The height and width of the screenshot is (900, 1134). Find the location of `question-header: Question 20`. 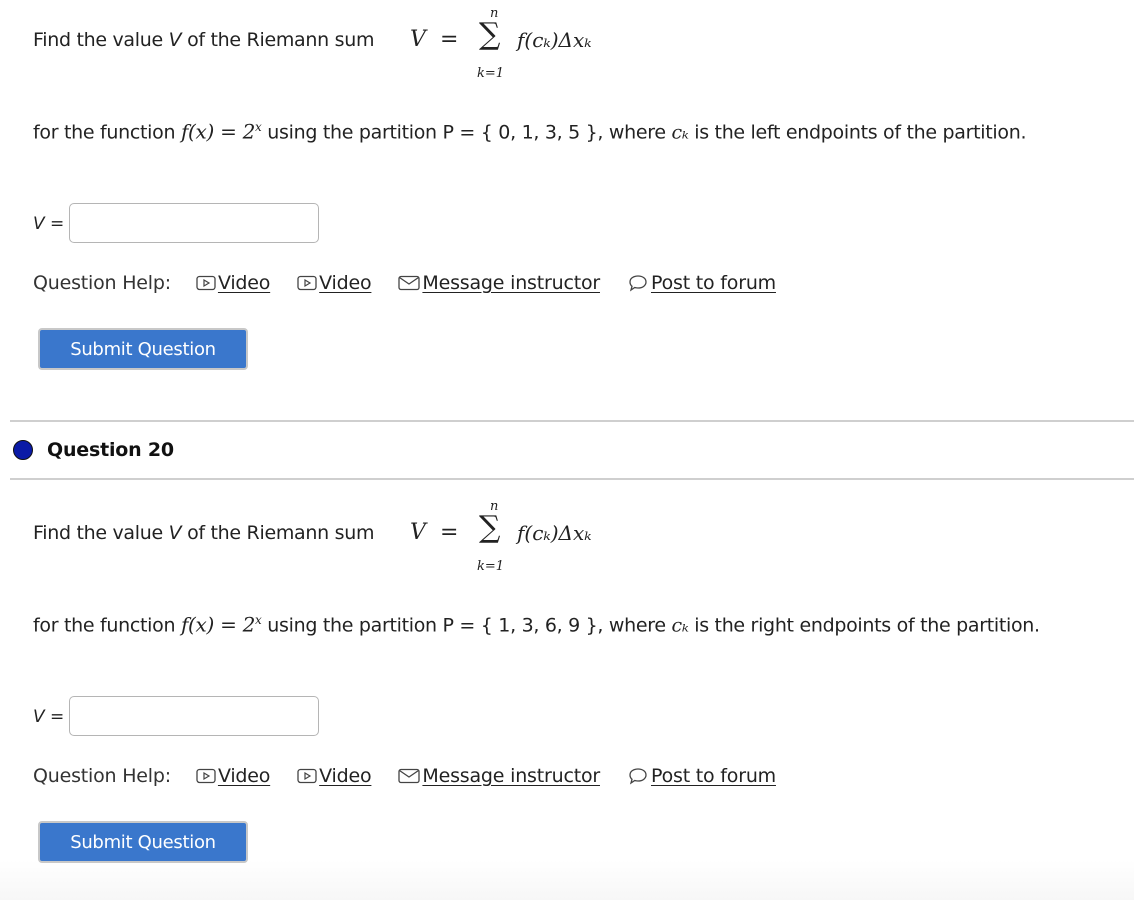

question-header: Question 20 is located at coordinates (93, 450).